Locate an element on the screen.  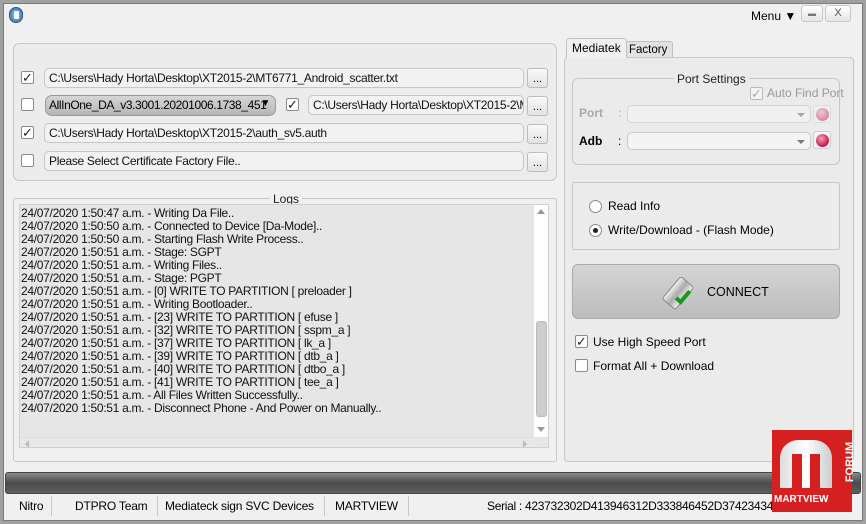
martview-forum-logo: MARTVIEW FORUM is located at coordinates (814, 471).